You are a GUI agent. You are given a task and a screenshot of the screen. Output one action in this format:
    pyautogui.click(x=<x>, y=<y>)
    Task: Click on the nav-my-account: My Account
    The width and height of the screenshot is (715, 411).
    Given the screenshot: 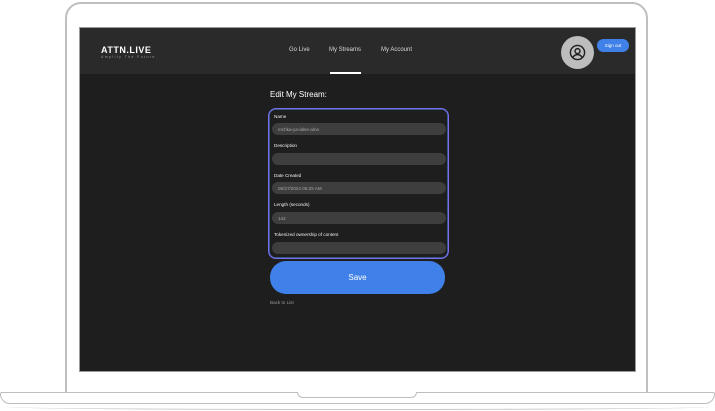 What is the action you would take?
    pyautogui.click(x=396, y=50)
    